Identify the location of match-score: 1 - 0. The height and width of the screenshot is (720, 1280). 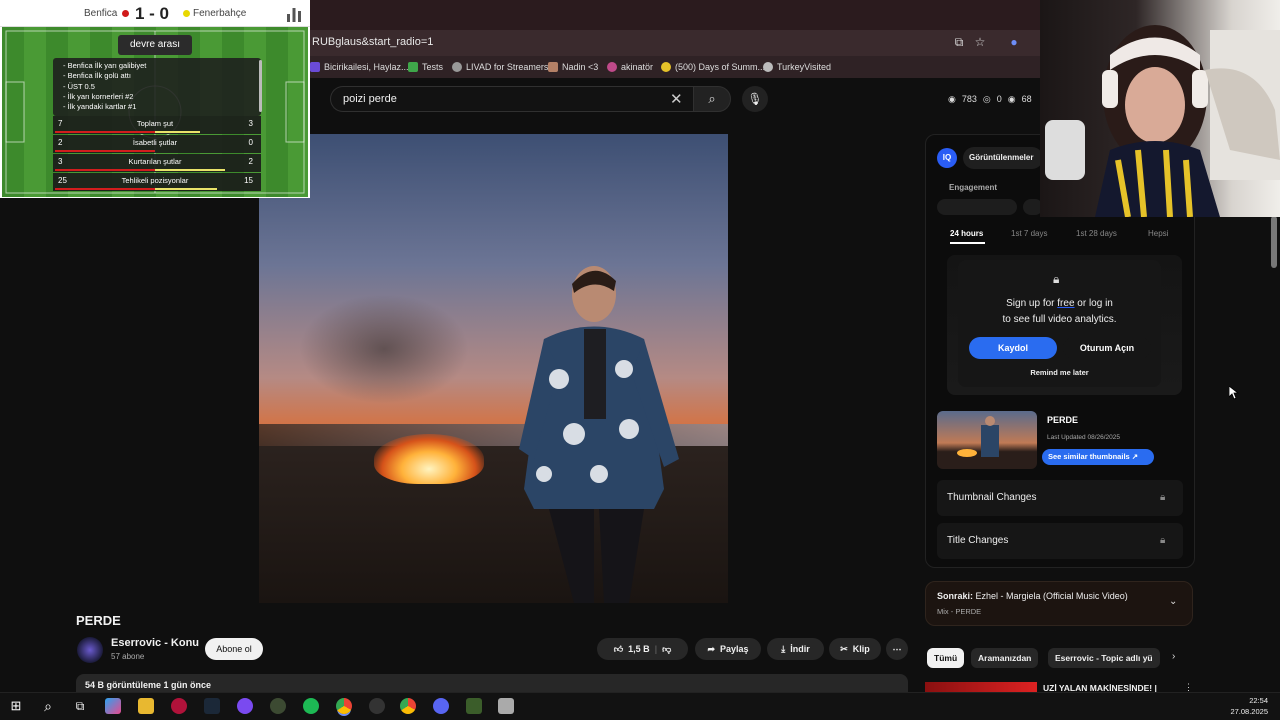
(152, 13).